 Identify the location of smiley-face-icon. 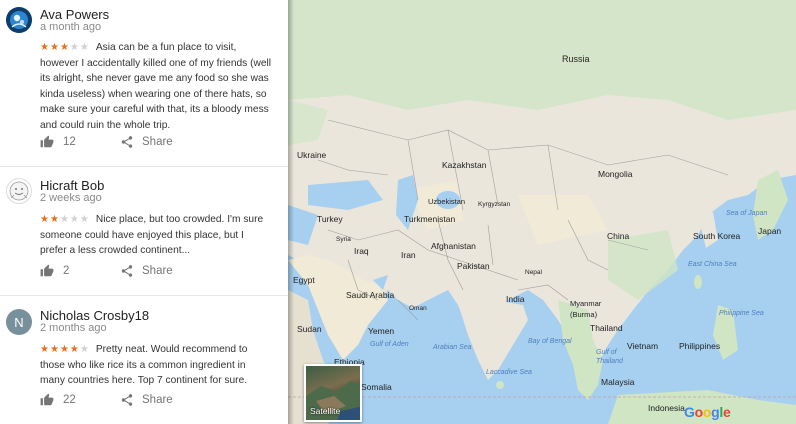
(19, 191).